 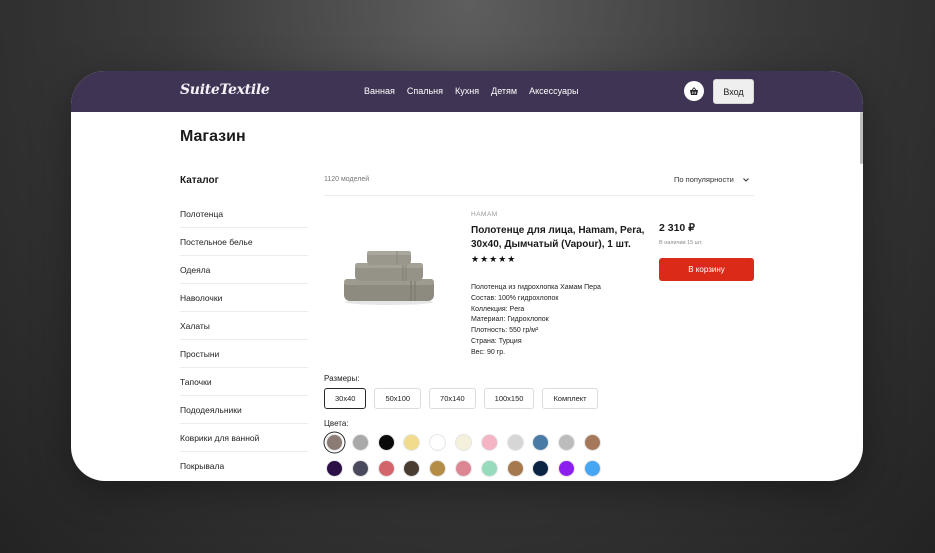 I want to click on catalog-item-duvet-covers: Пододеяльники, so click(x=244, y=410).